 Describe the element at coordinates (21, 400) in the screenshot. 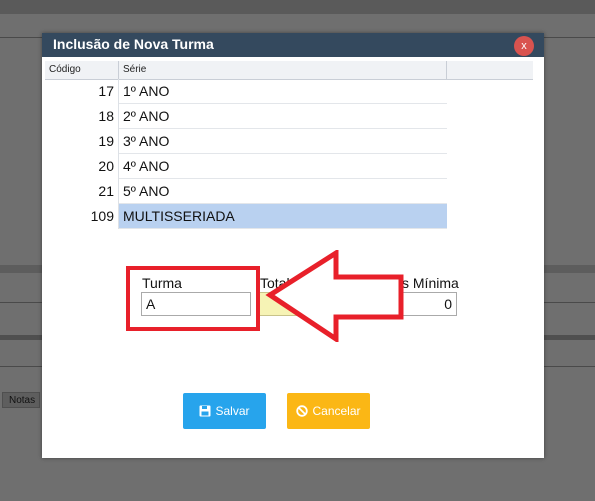

I see `background-tab-notas: Notas` at that location.